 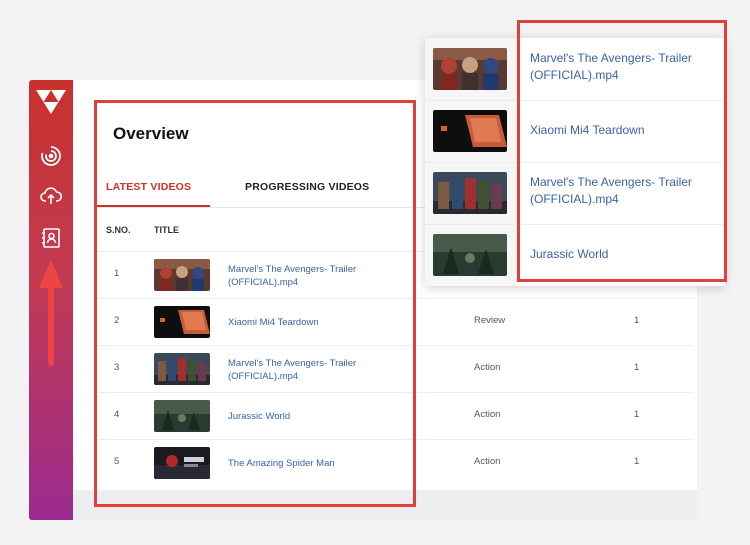 I want to click on table-row: 4 Jurassic World Action 1, so click(x=394, y=416).